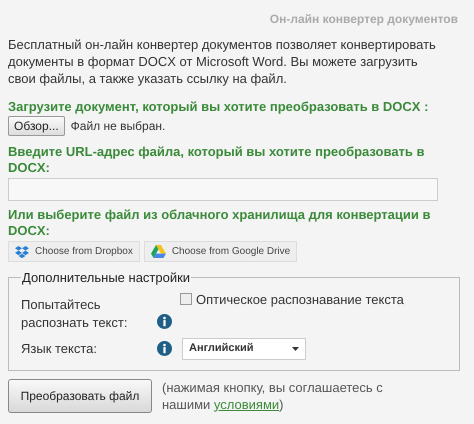 Image resolution: width=474 pixels, height=424 pixels. I want to click on ocr-option-label: Оптическое распознавание текста, so click(300, 299).